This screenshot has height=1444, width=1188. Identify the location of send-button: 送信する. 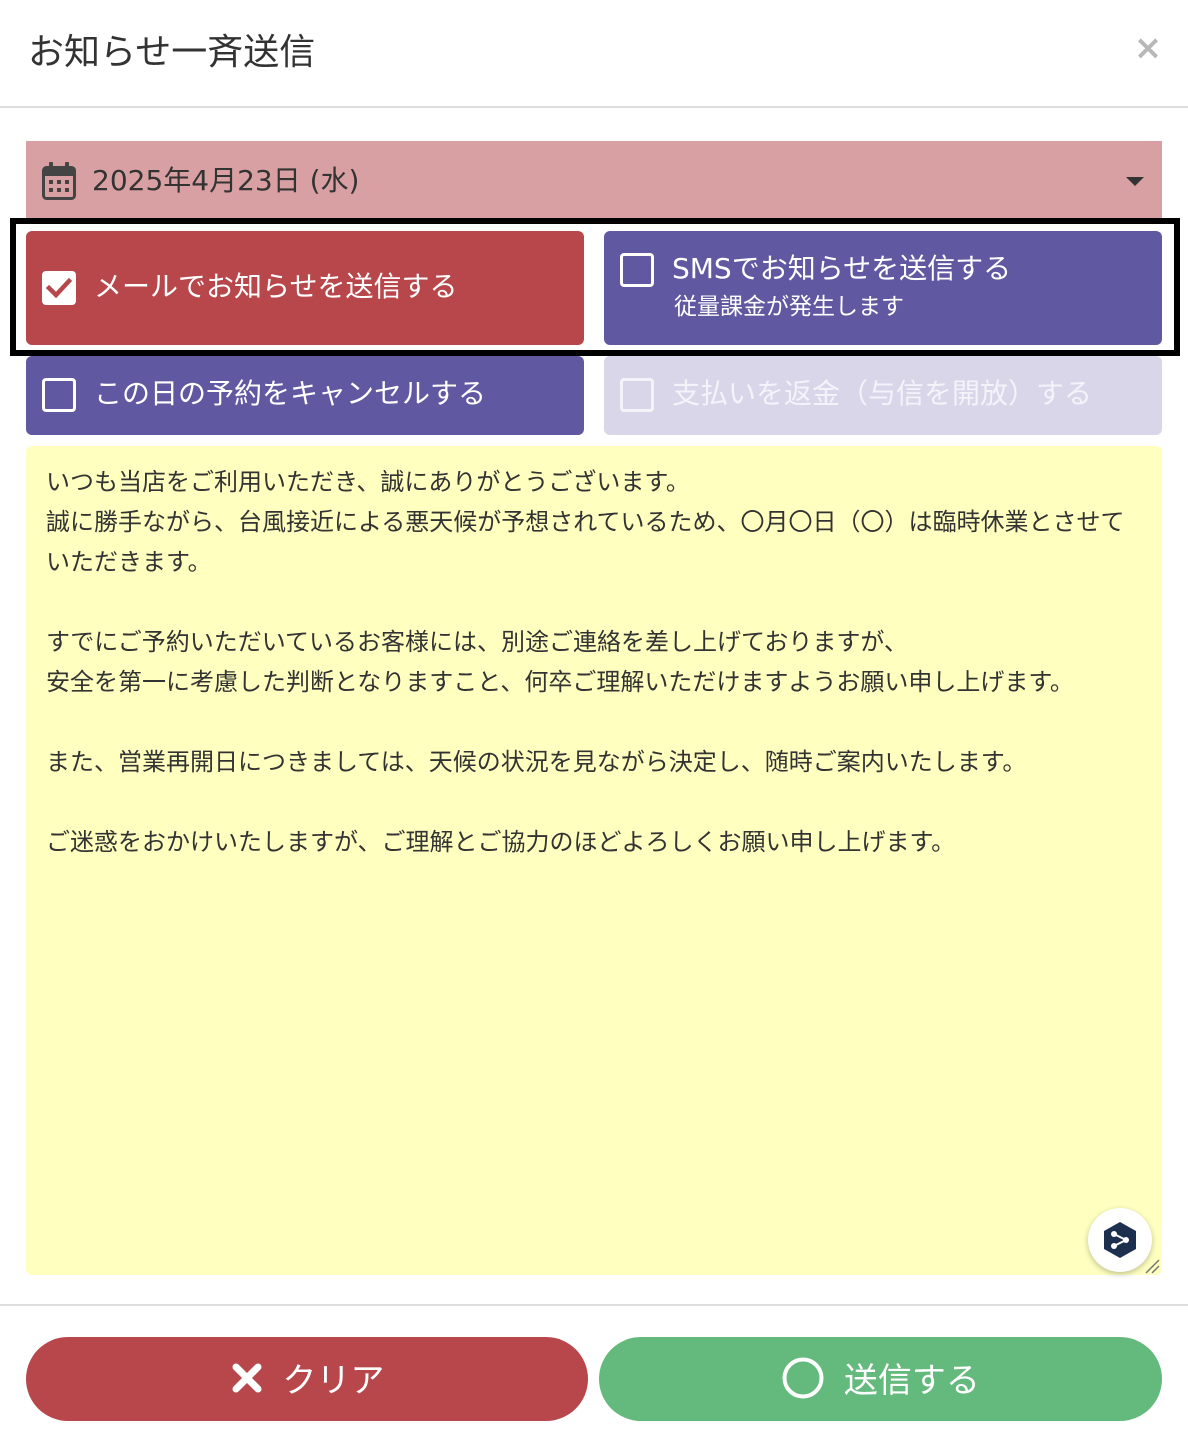
(880, 1379).